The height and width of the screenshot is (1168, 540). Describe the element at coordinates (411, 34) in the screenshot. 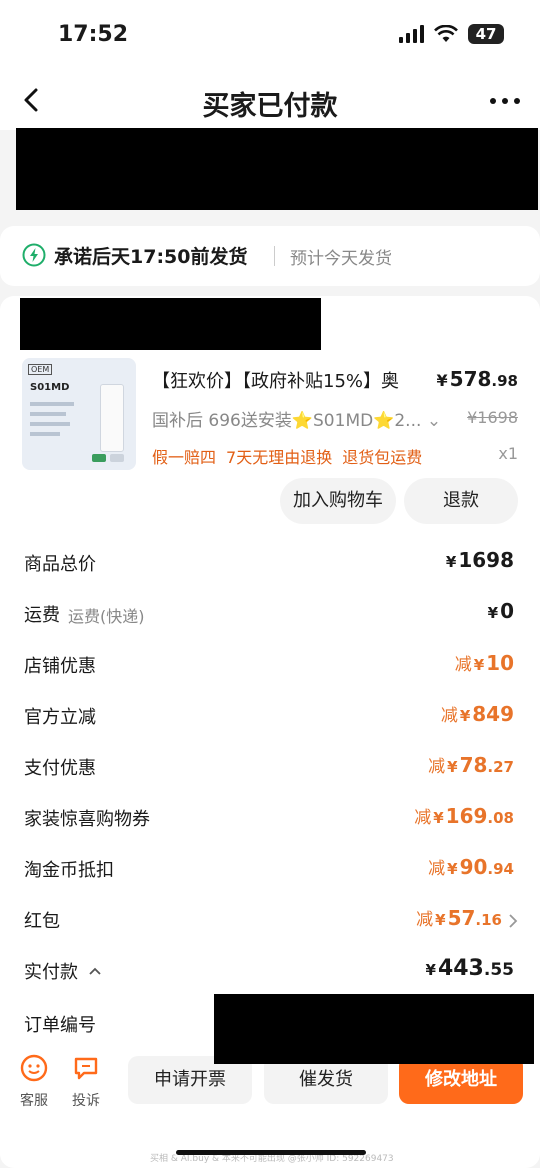

I see `cellular-signal-icon` at that location.